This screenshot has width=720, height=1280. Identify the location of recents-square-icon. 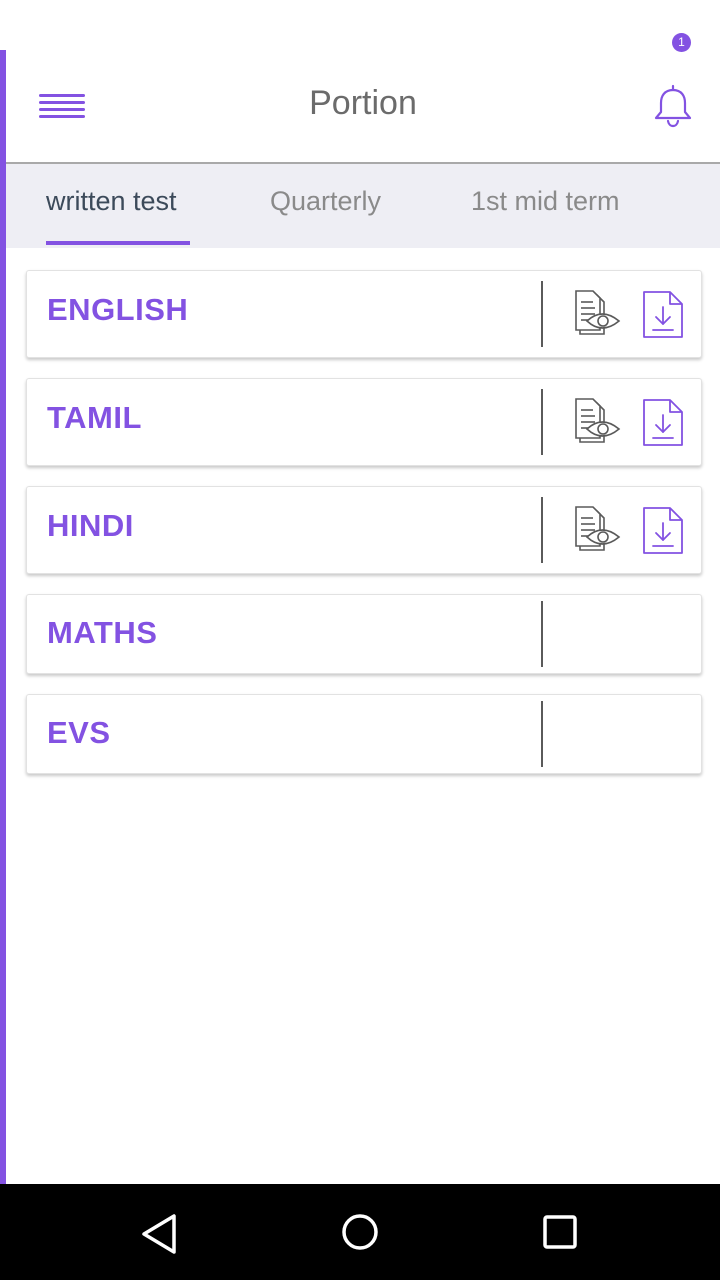
(560, 1234).